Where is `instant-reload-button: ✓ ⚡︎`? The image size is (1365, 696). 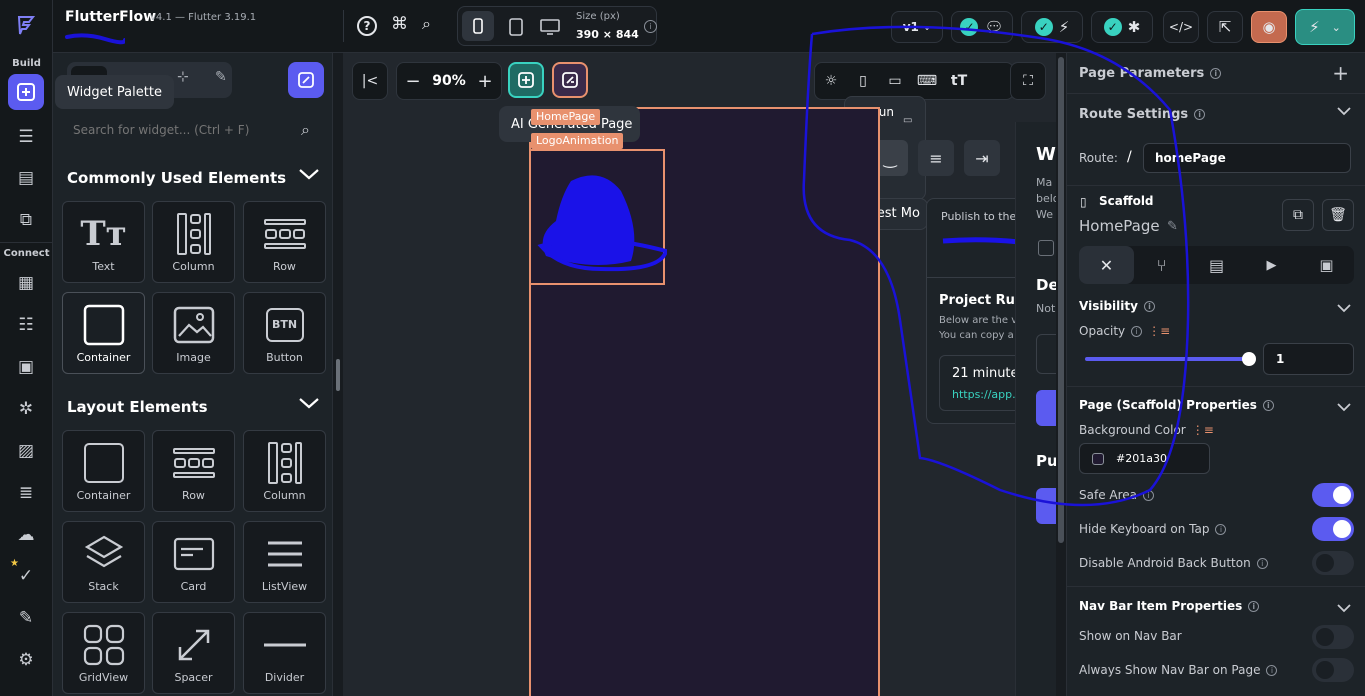 instant-reload-button: ✓ ⚡︎ is located at coordinates (1052, 27).